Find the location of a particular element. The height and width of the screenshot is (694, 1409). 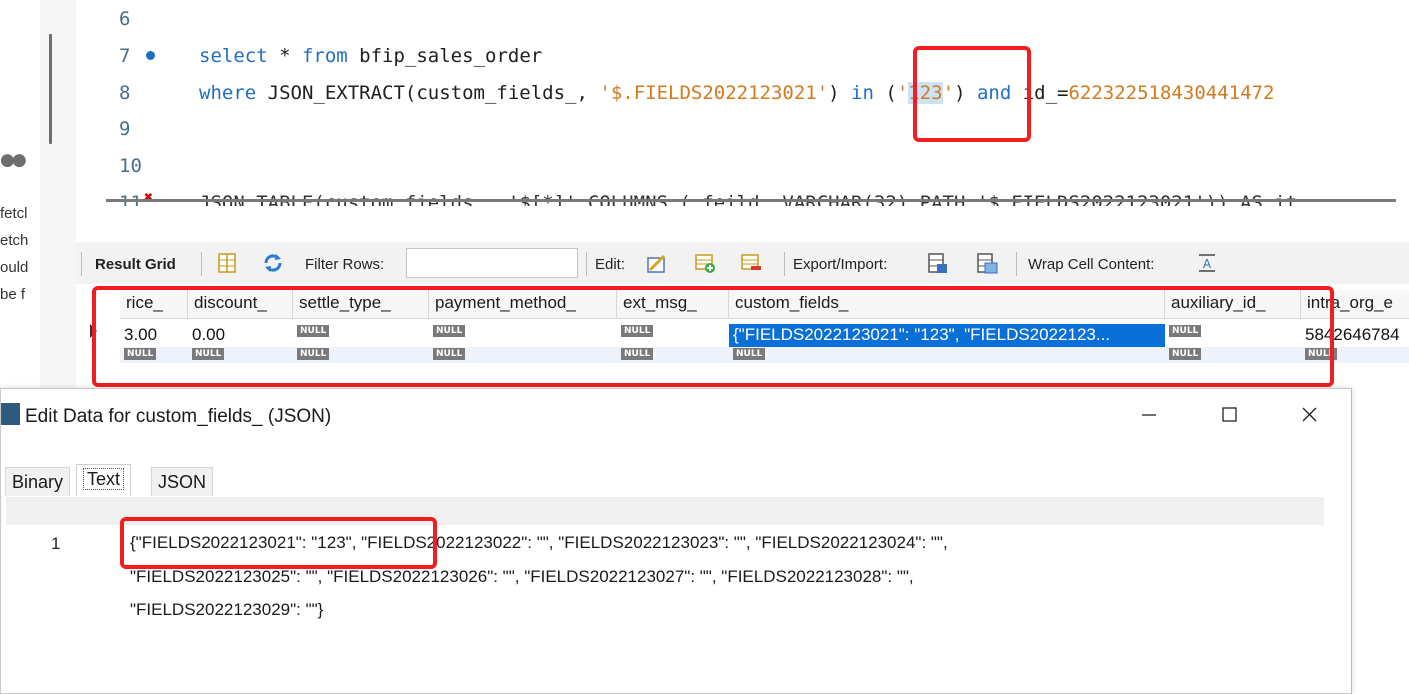

dialog-title: Edit Data for custom_fields_ (JSON) is located at coordinates (178, 416).